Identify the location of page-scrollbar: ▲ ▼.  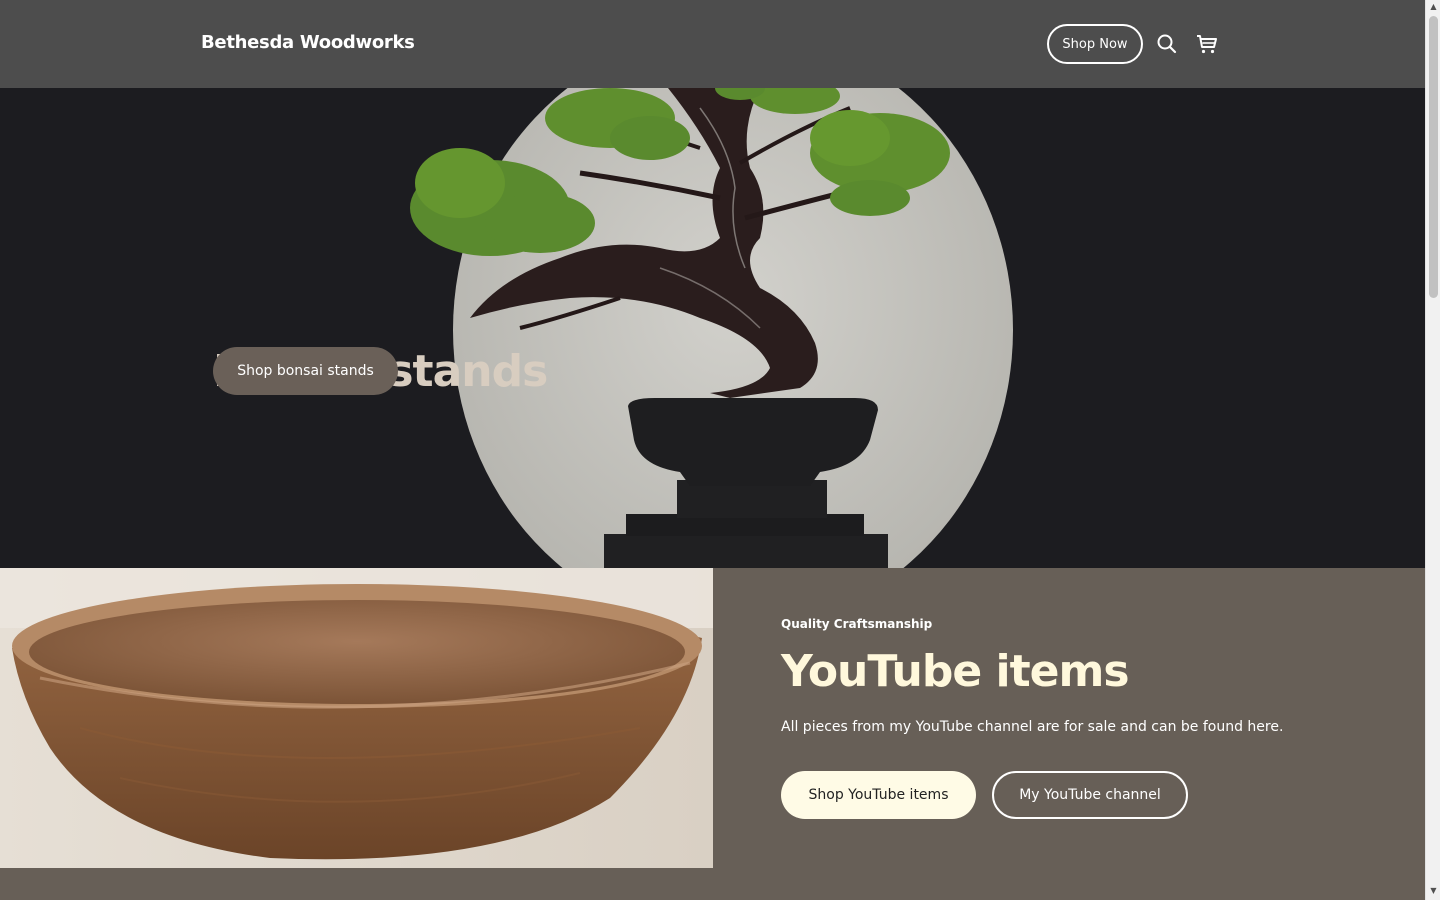
(1432, 450).